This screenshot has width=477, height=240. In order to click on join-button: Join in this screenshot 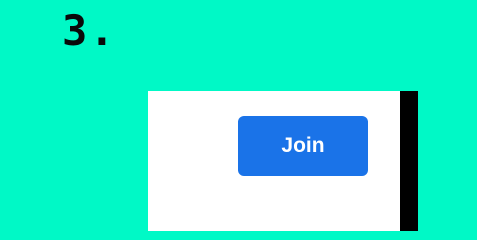, I will do `click(303, 146)`.